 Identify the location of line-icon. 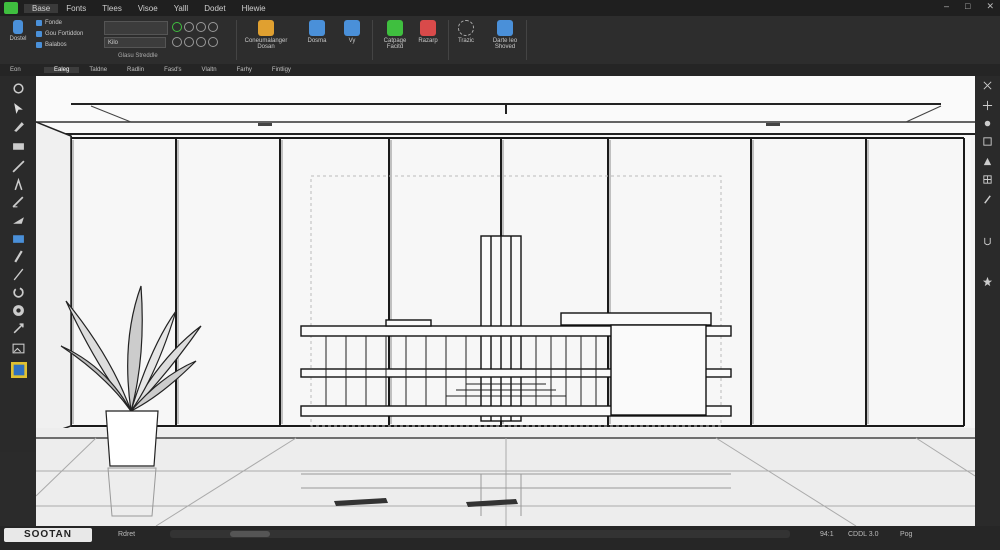
(18, 166).